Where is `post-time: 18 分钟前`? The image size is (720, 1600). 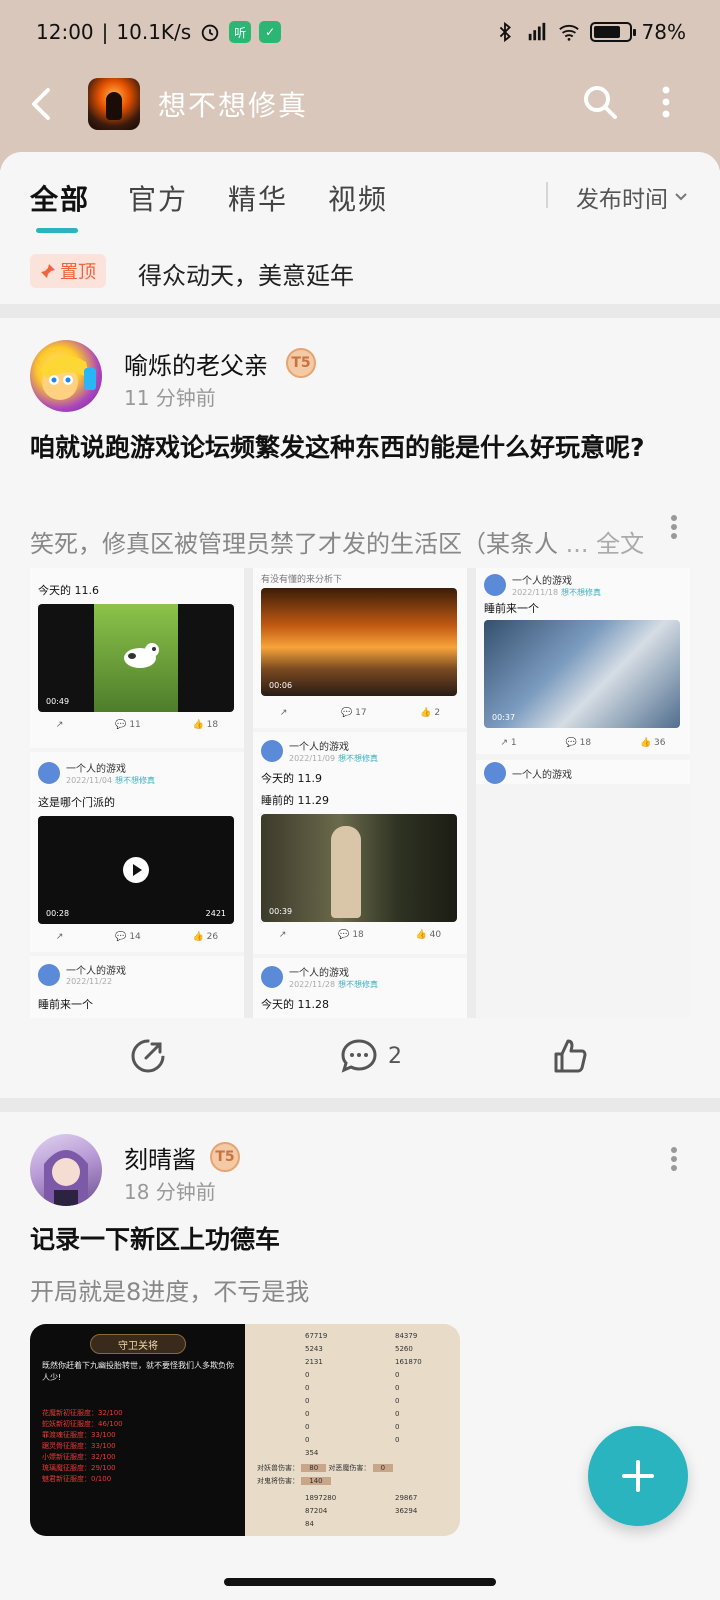 post-time: 18 分钟前 is located at coordinates (170, 1192).